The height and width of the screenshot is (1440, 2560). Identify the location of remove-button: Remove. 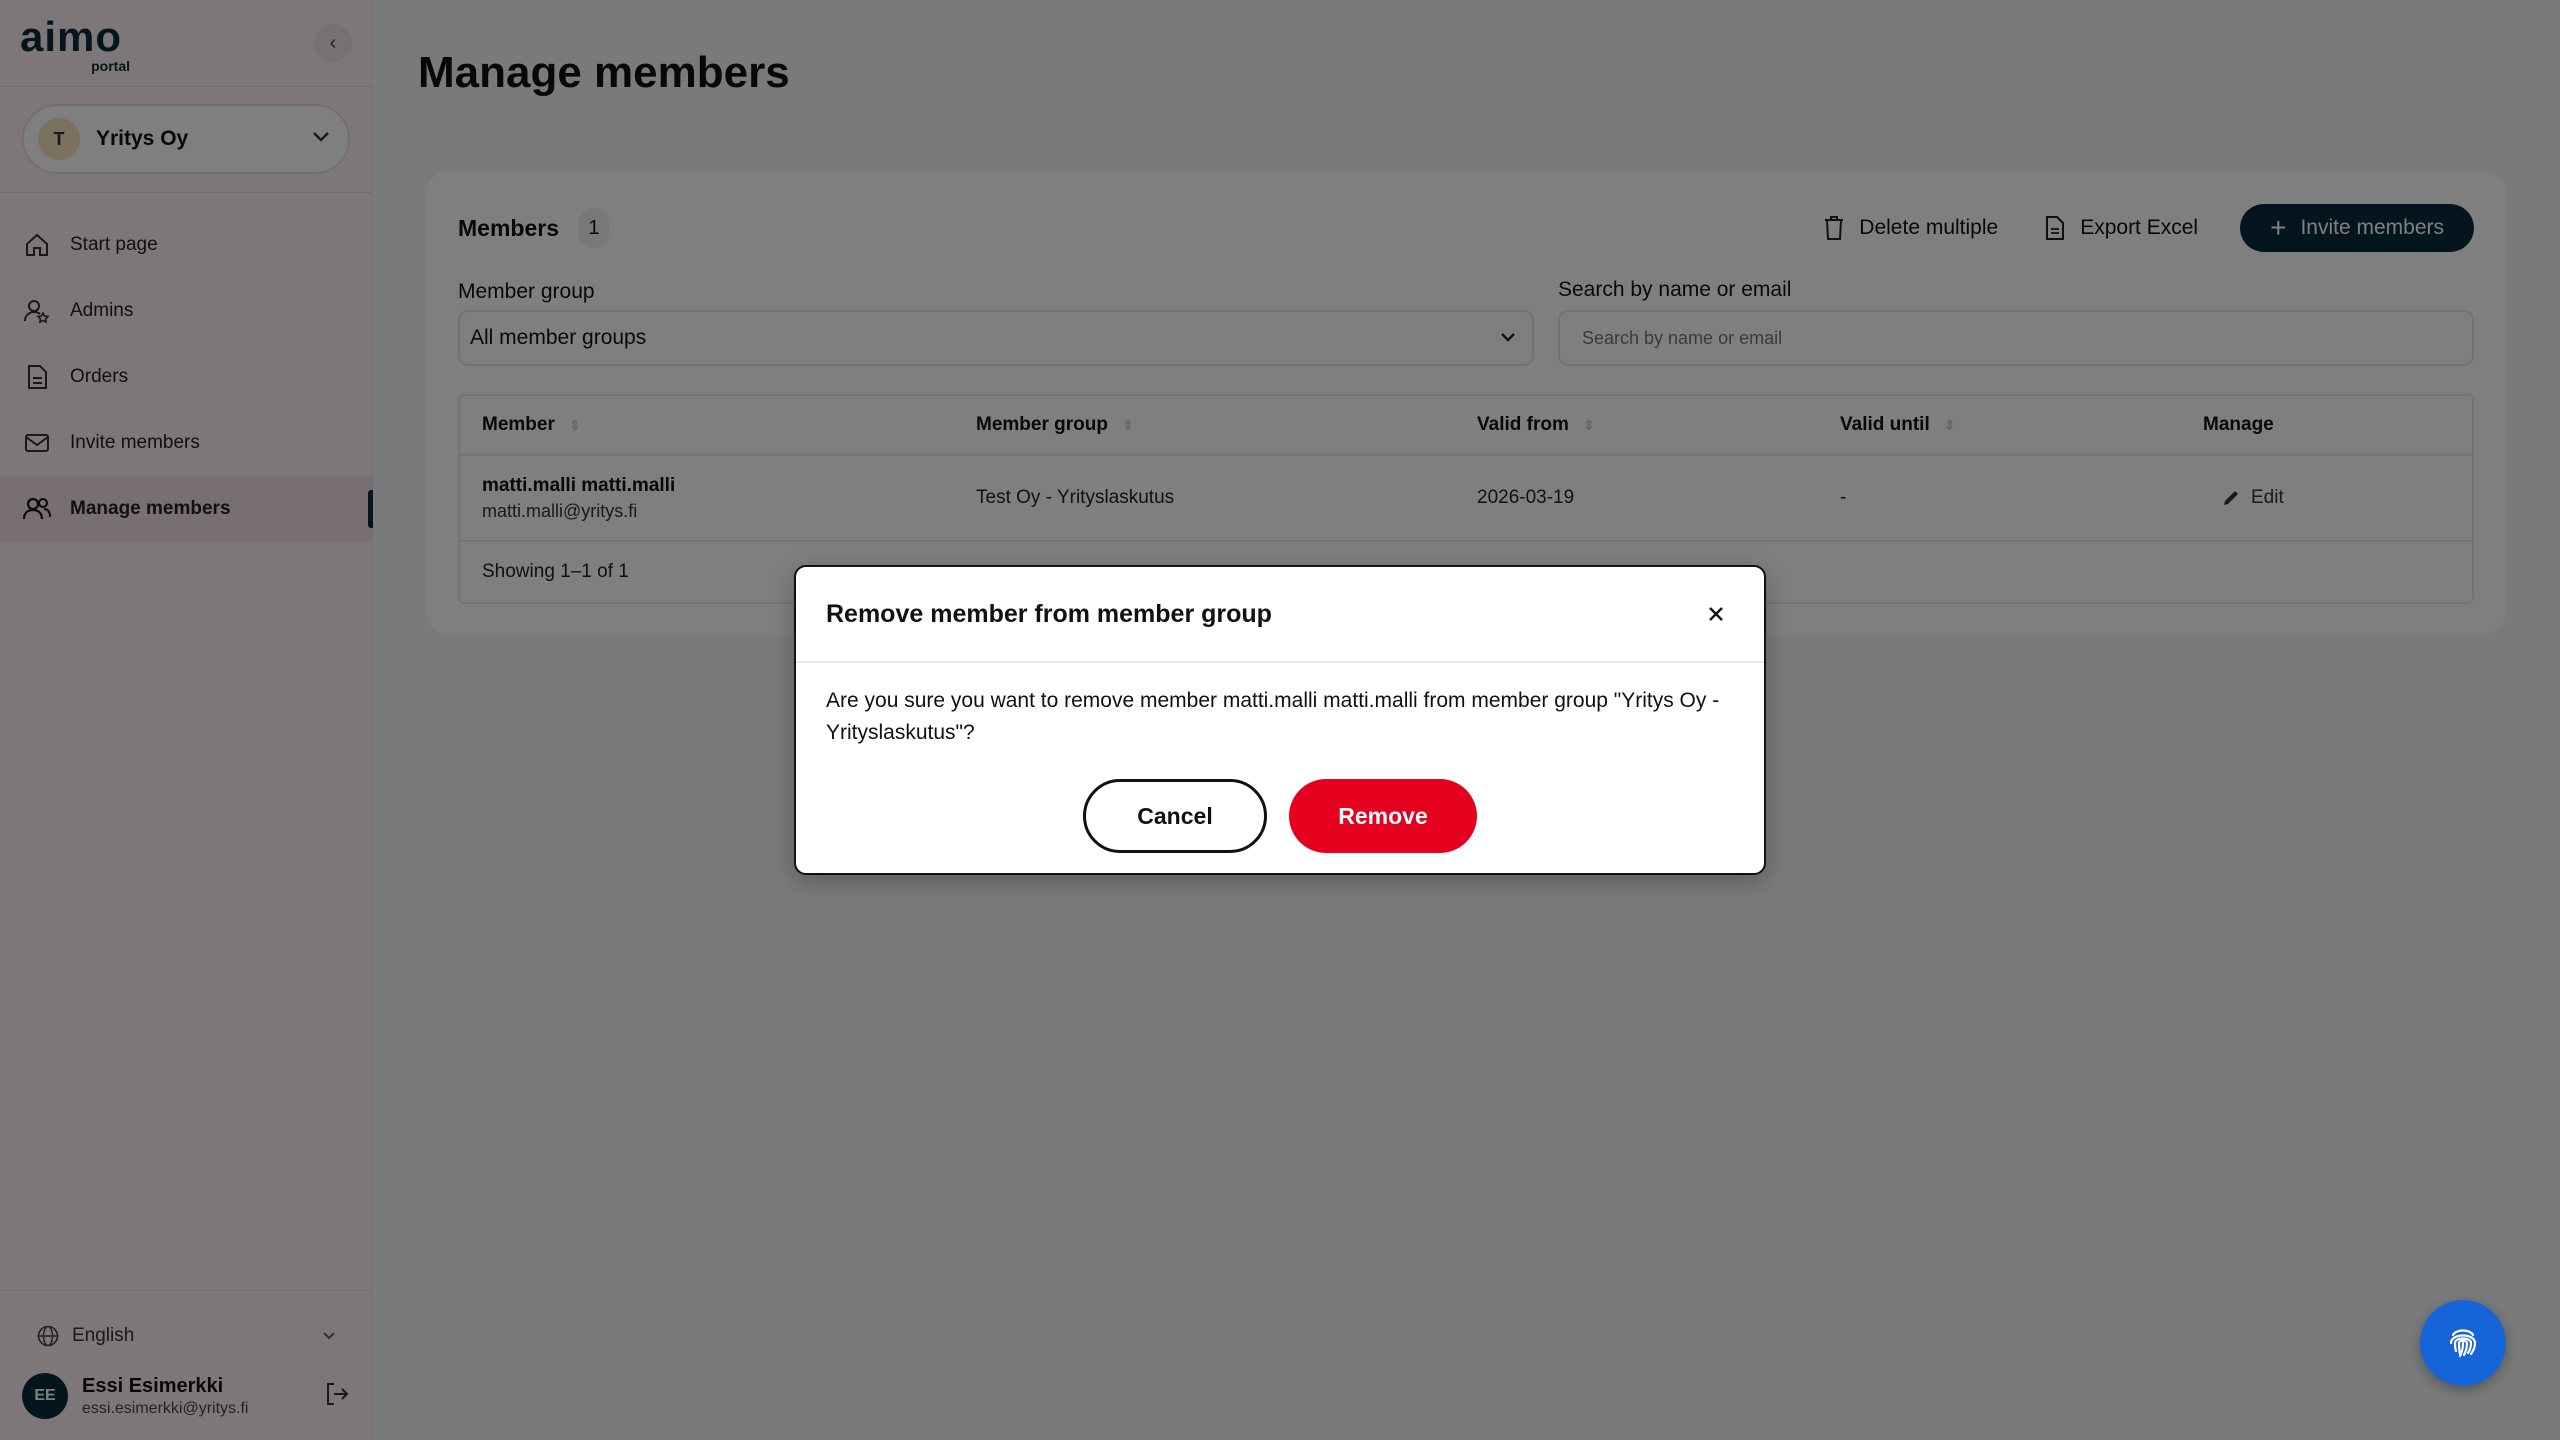
(1383, 816).